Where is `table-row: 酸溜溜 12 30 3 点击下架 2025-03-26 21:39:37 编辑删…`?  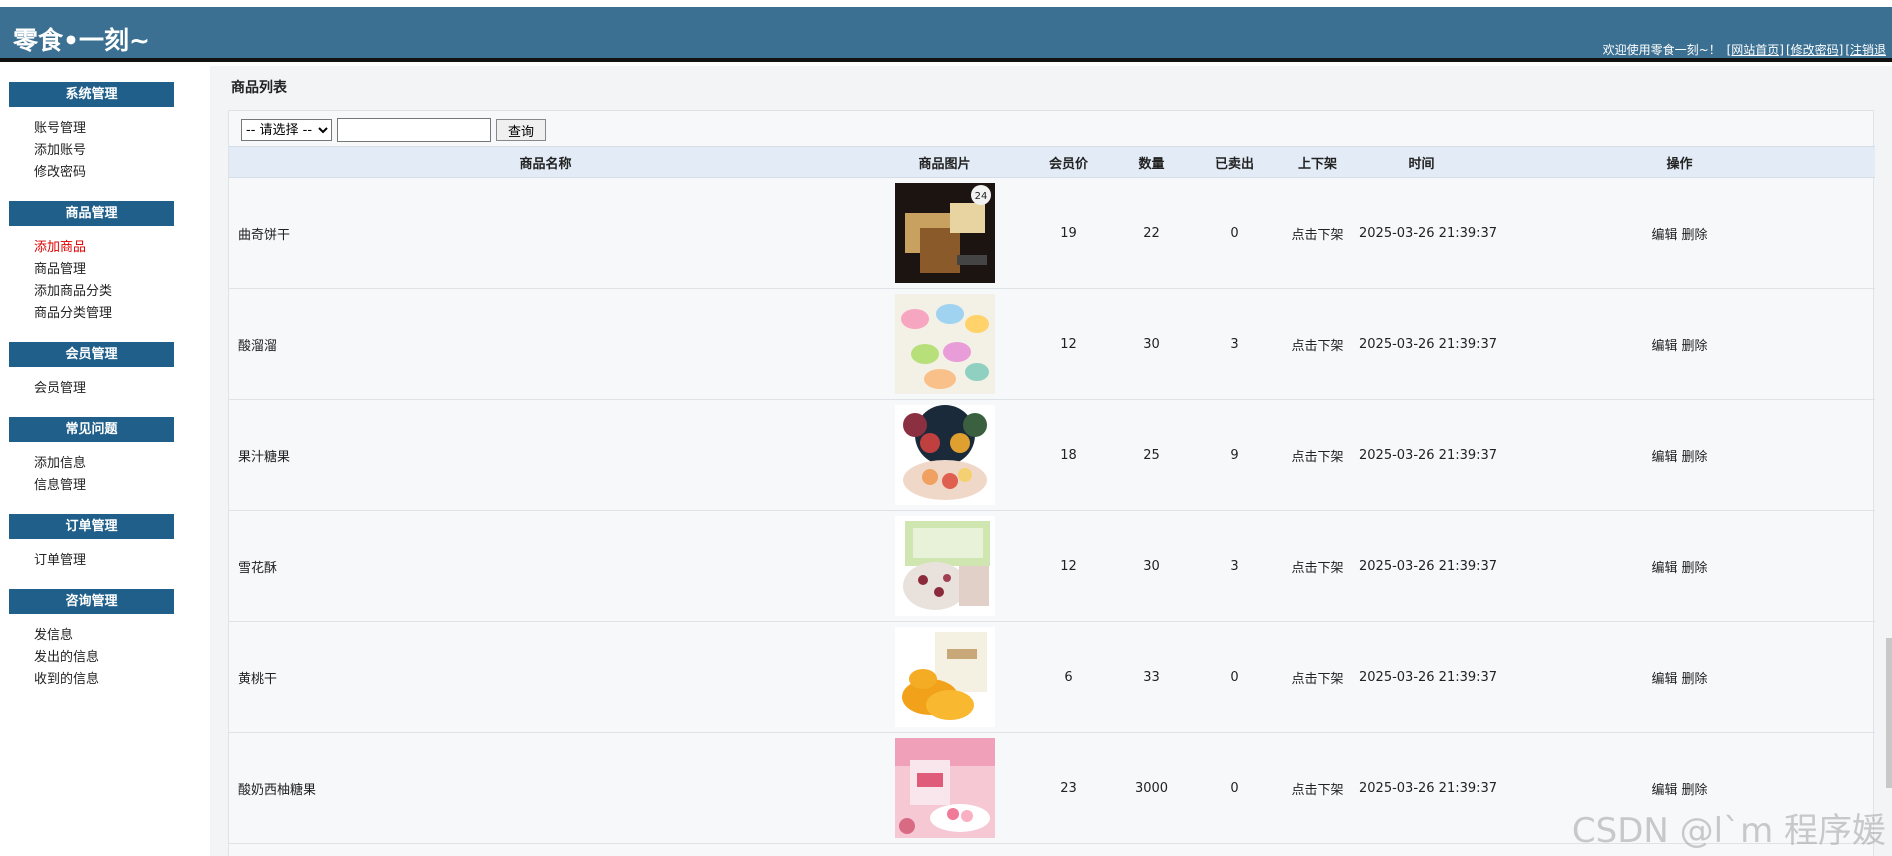 table-row: 酸溜溜 12 30 3 点击下架 2025-03-26 21:39:37 编辑删… is located at coordinates (1052, 344).